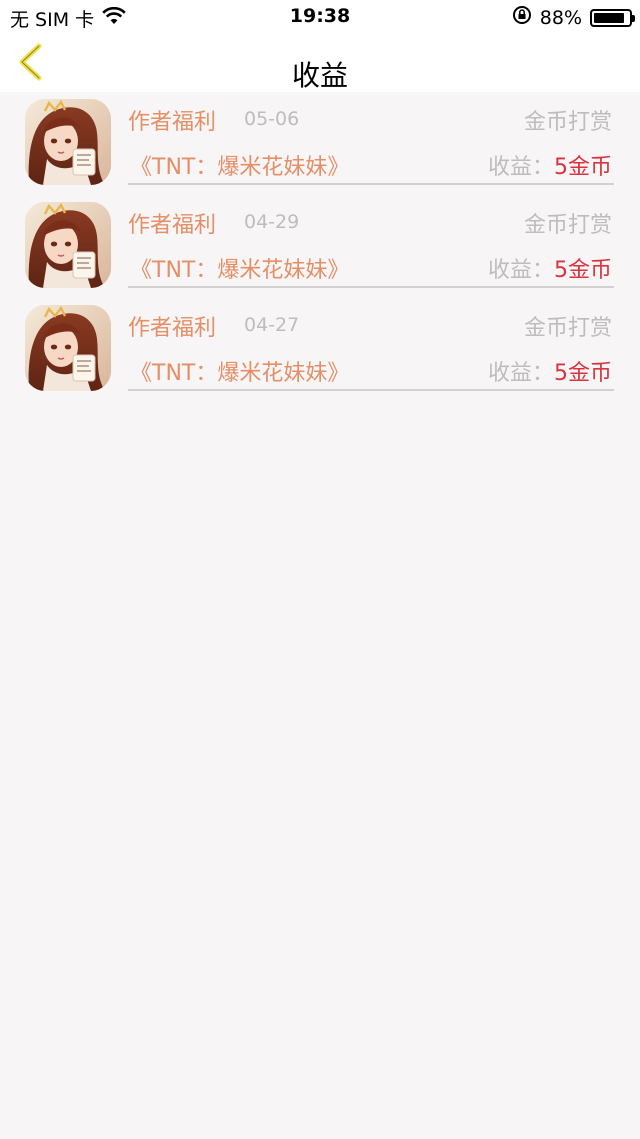 The width and height of the screenshot is (640, 1139). I want to click on battery-percent: 88%, so click(560, 17).